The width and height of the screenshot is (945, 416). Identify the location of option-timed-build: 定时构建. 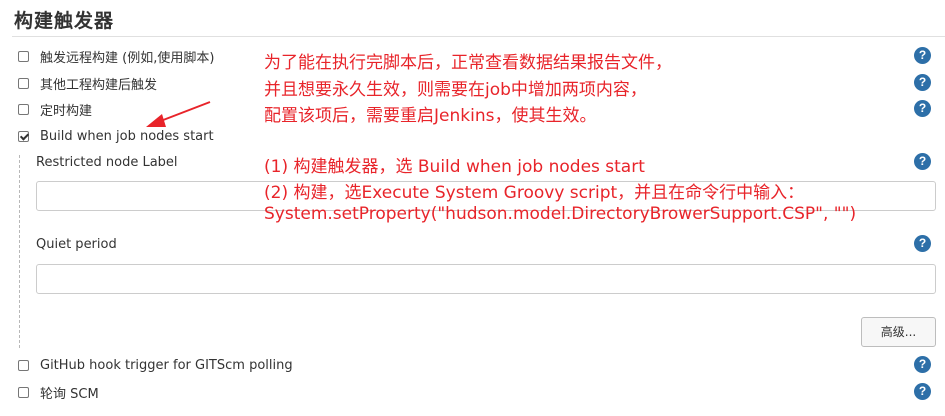
(55, 109).